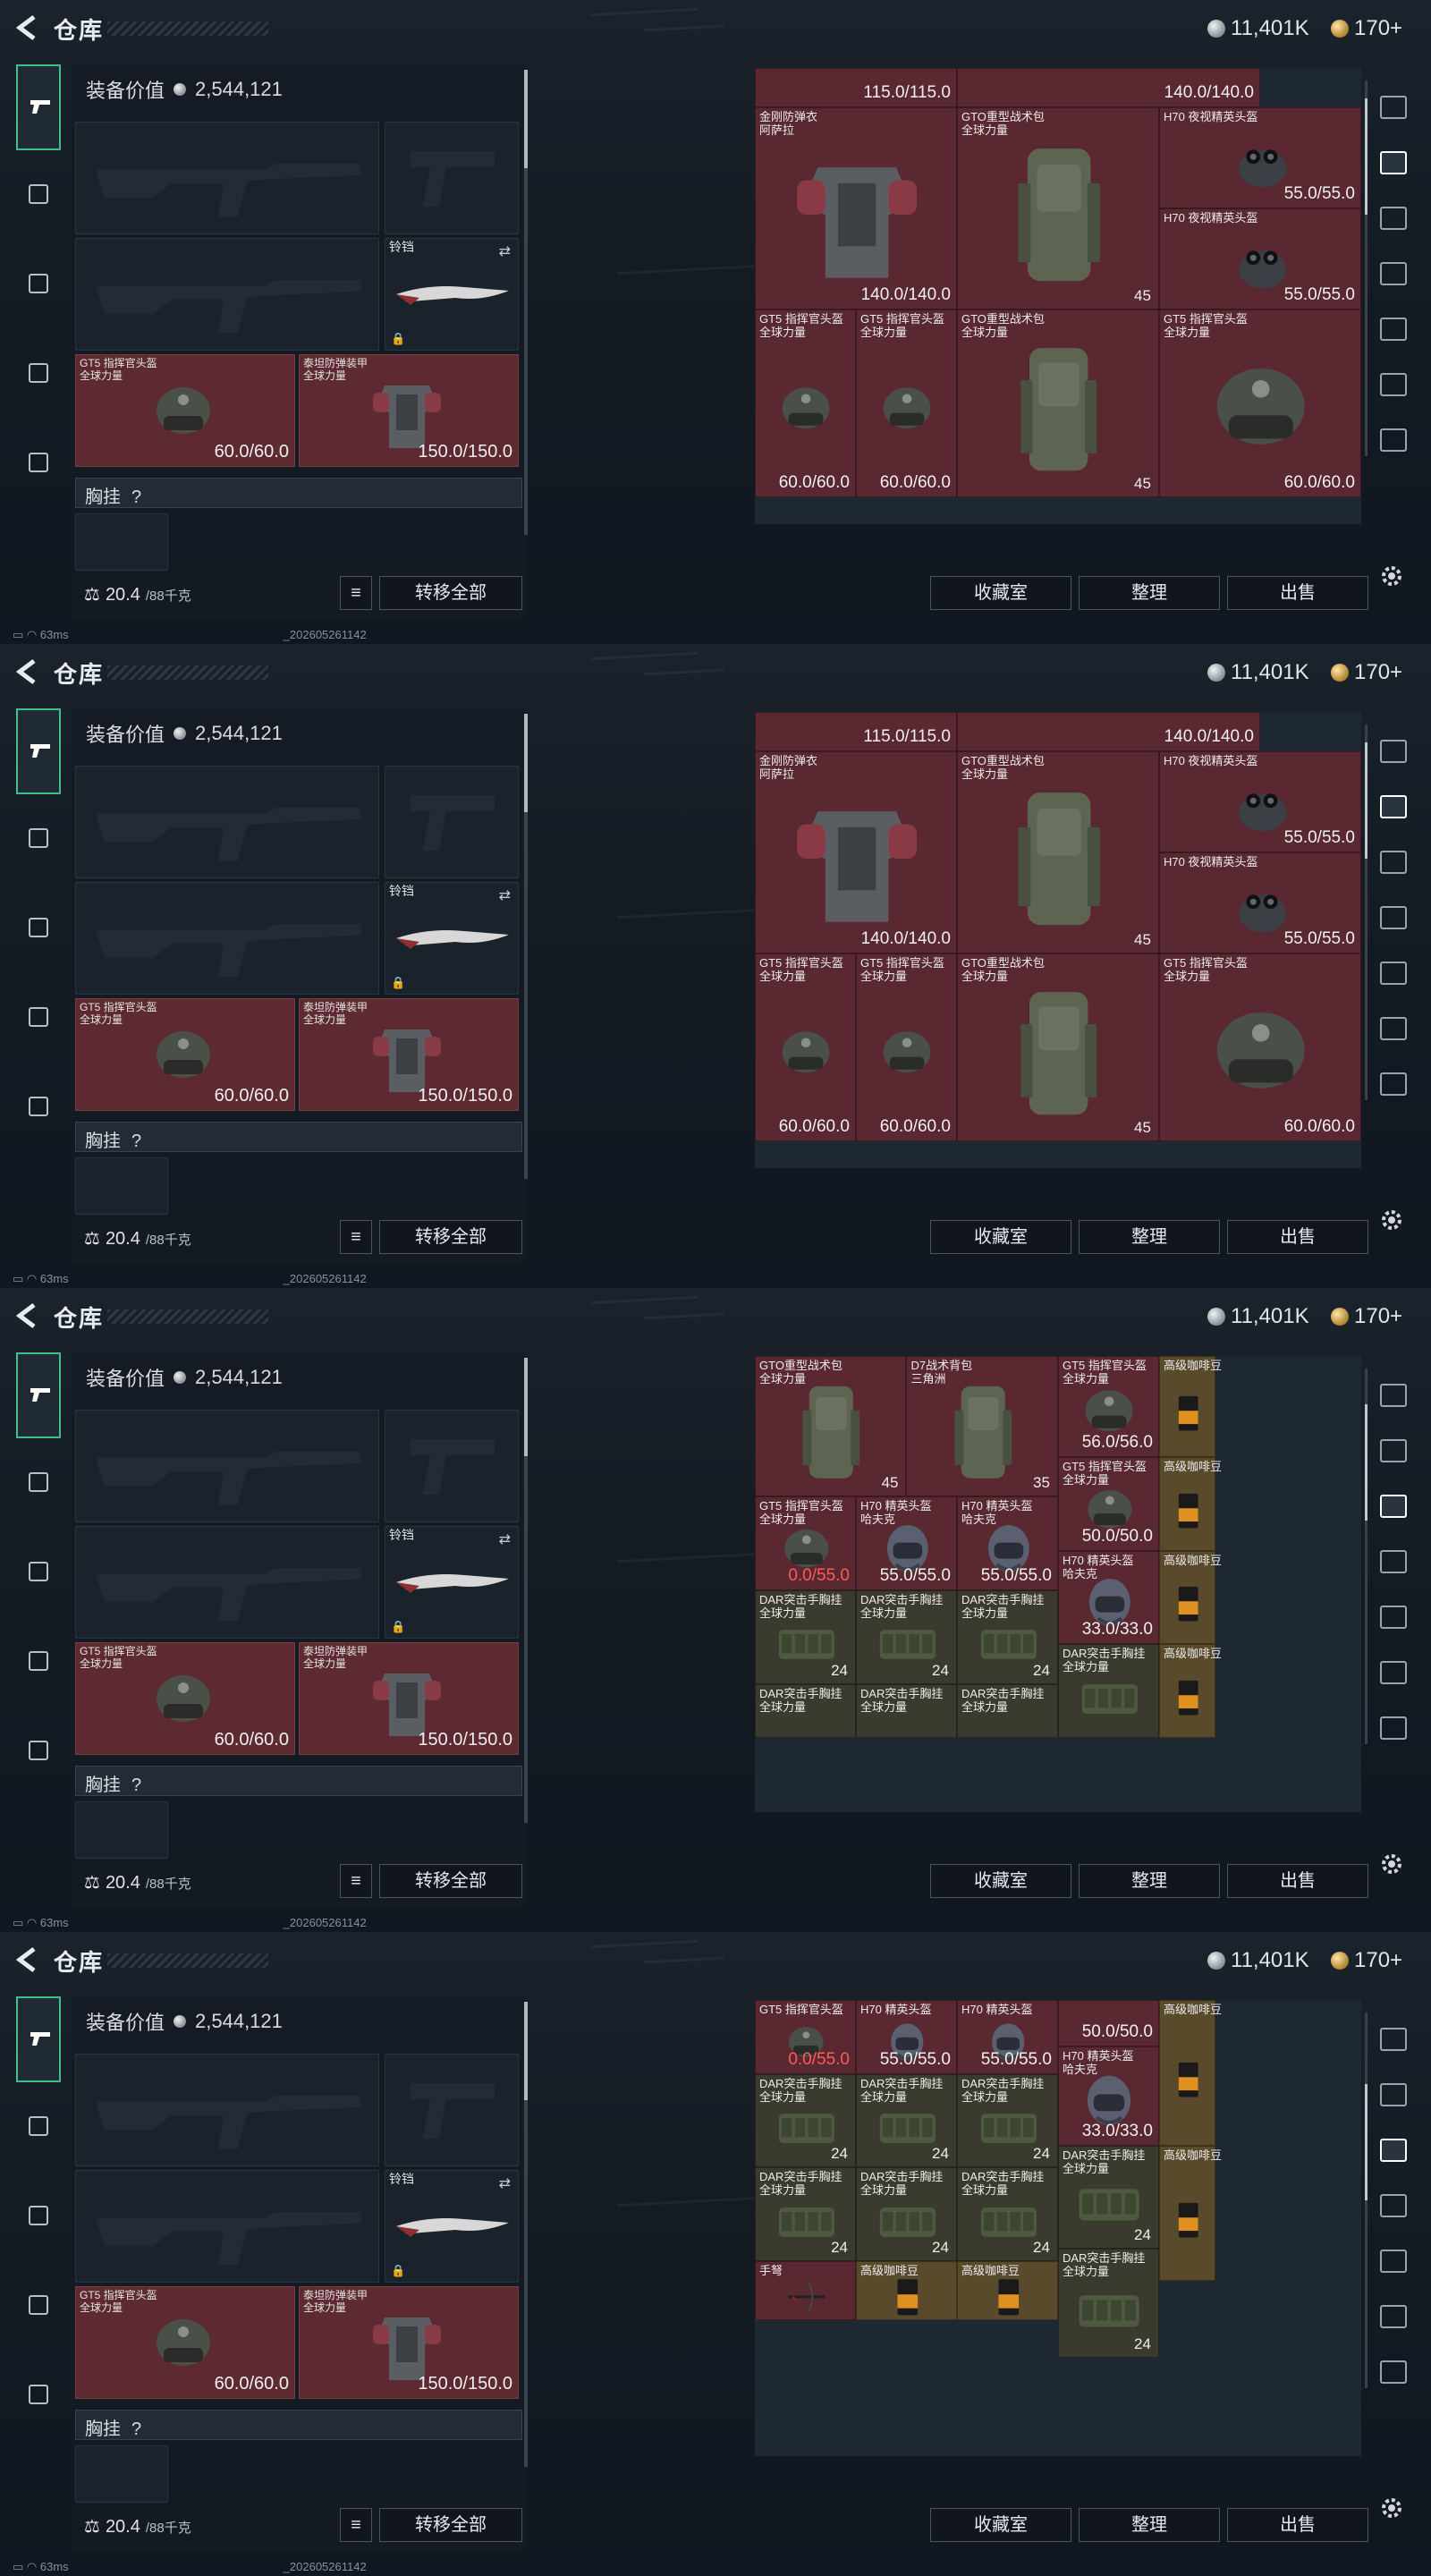  What do you see at coordinates (451, 1237) in the screenshot?
I see `transfer-all-button: 转移全部` at bounding box center [451, 1237].